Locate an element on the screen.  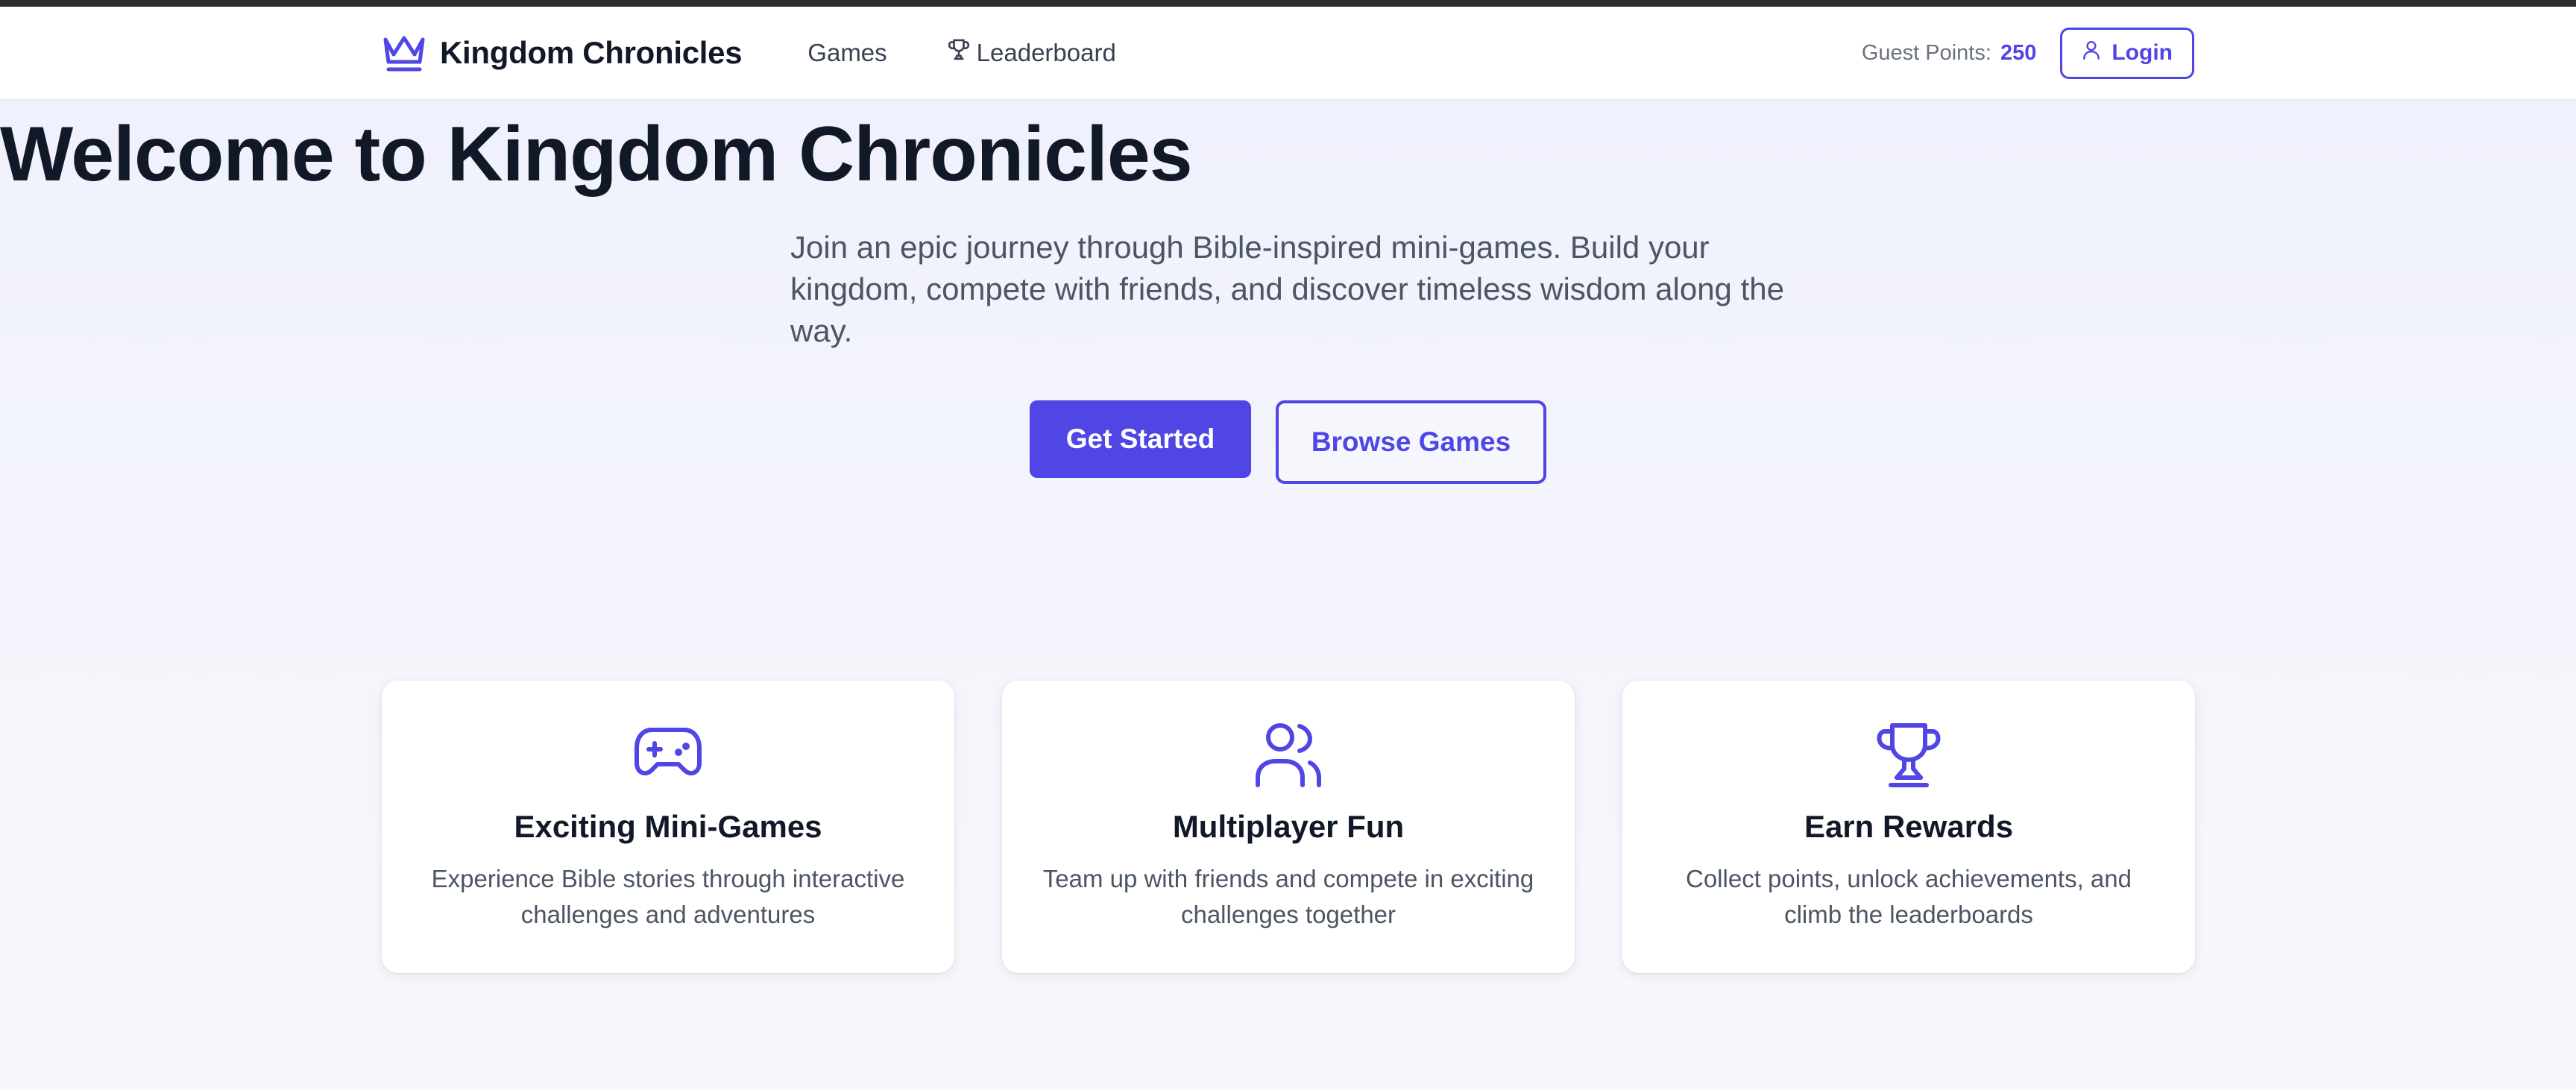
window-top-border is located at coordinates (1288, 3).